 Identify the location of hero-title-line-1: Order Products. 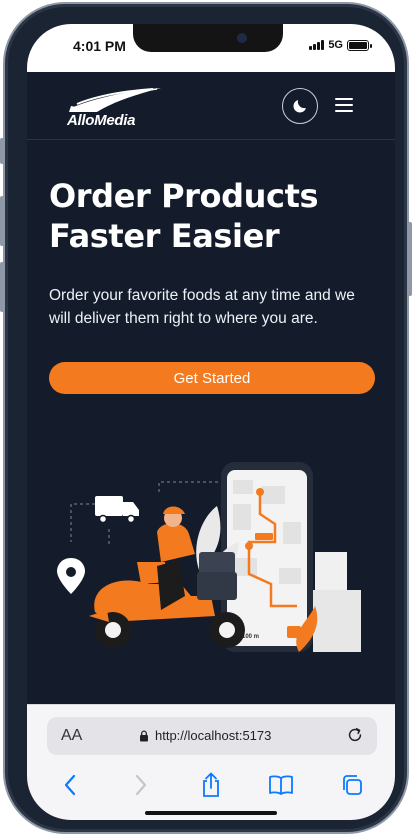
(184, 196).